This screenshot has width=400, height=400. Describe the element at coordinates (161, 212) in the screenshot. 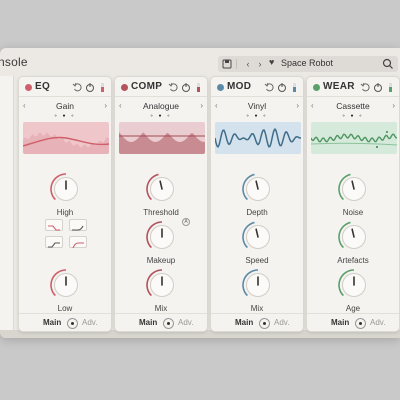

I see `knob-label: Threshold` at that location.